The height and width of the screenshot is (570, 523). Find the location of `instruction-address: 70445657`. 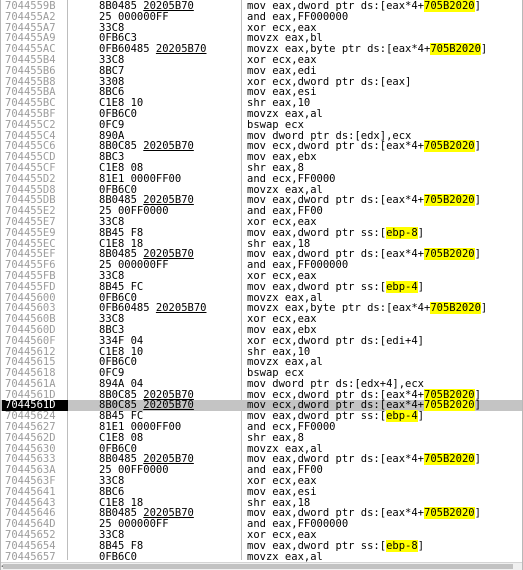

instruction-address: 70445657 is located at coordinates (30, 556).